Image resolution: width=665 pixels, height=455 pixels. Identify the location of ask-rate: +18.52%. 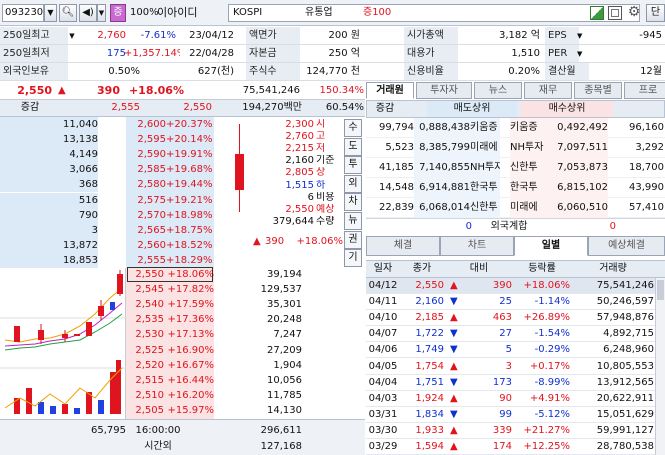
(189, 245).